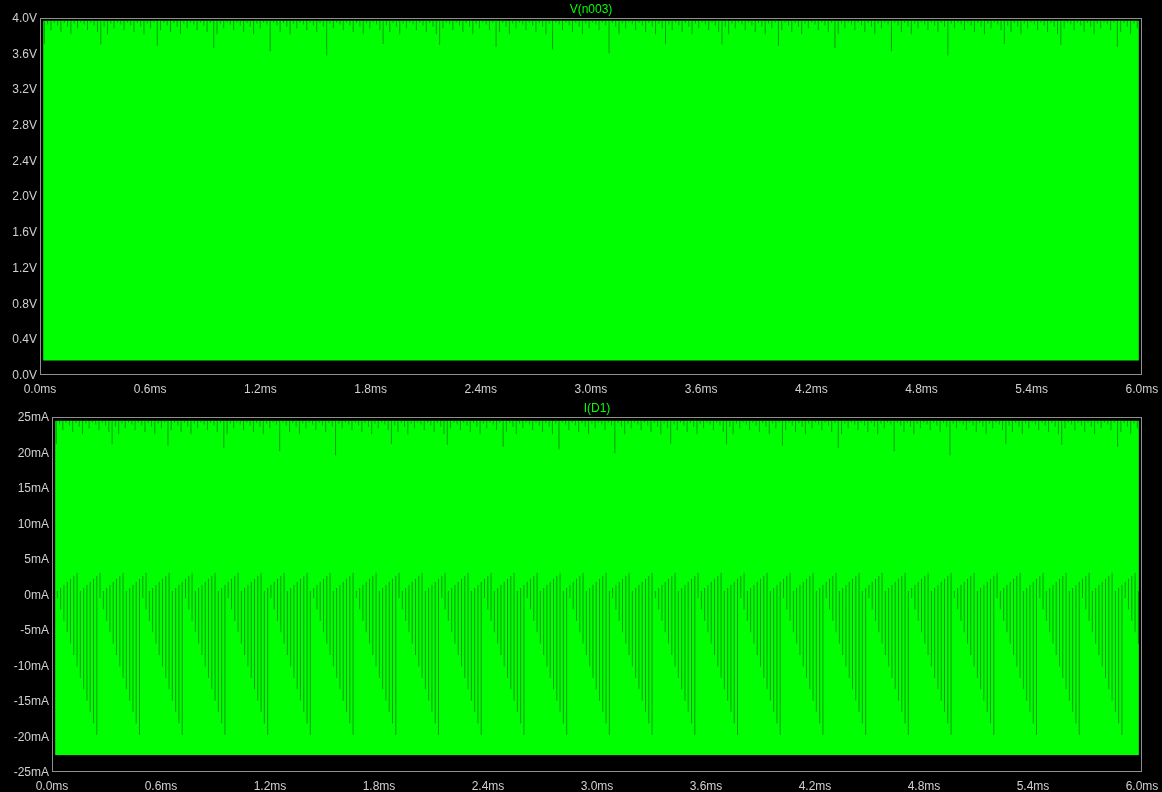 Image resolution: width=1162 pixels, height=792 pixels. I want to click on y-axis-label: 5mA, so click(36, 559).